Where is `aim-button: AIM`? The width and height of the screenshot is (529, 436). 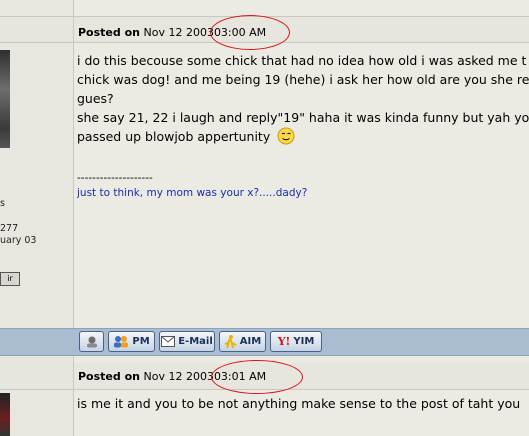
aim-button: AIM is located at coordinates (242, 341).